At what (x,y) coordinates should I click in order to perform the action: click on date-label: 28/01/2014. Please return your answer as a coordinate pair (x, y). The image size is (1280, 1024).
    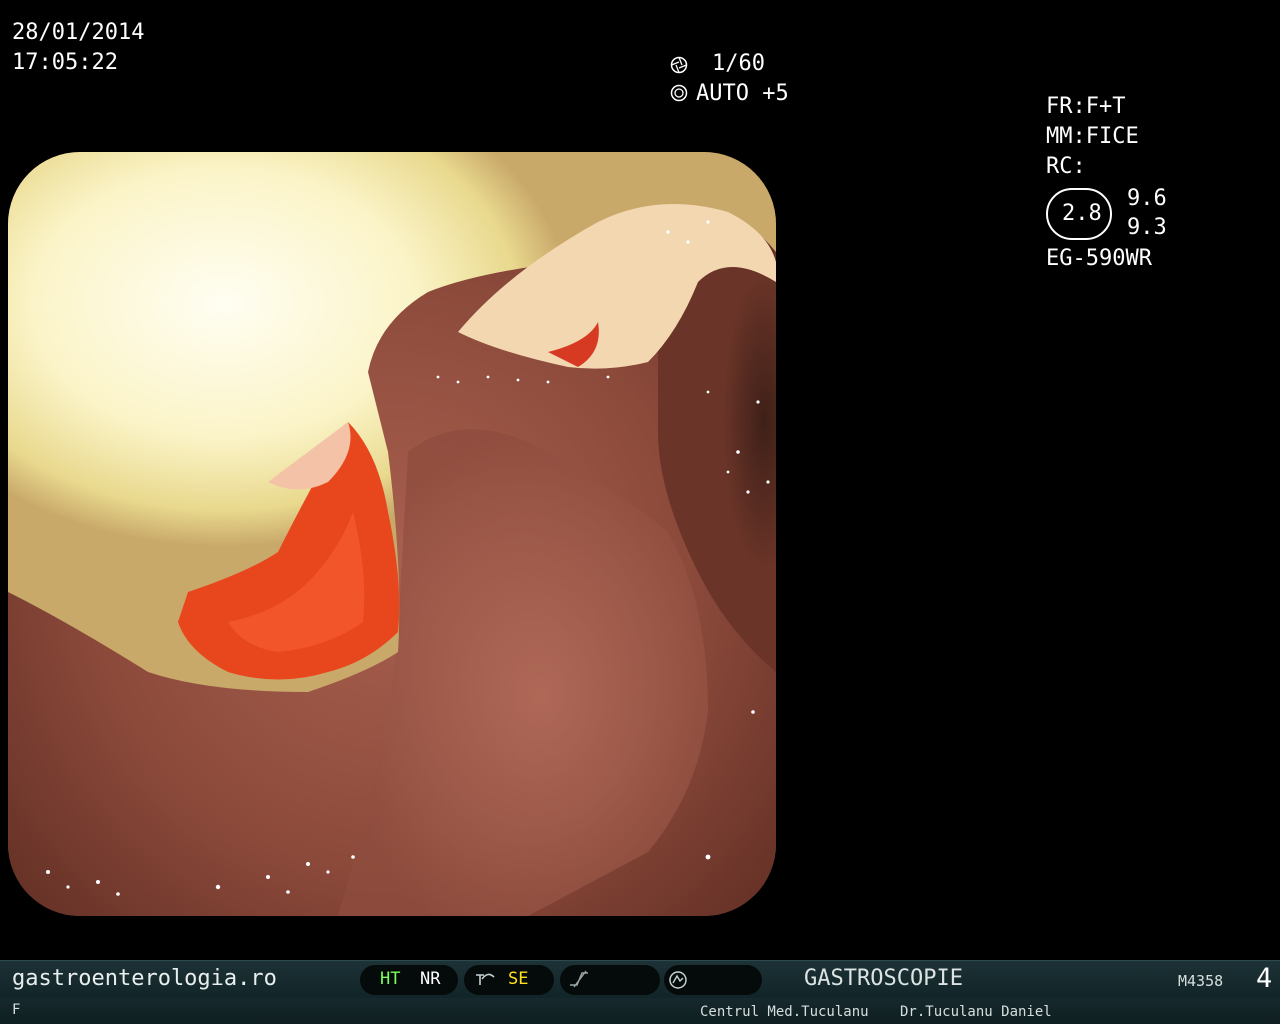
    Looking at the image, I should click on (78, 32).